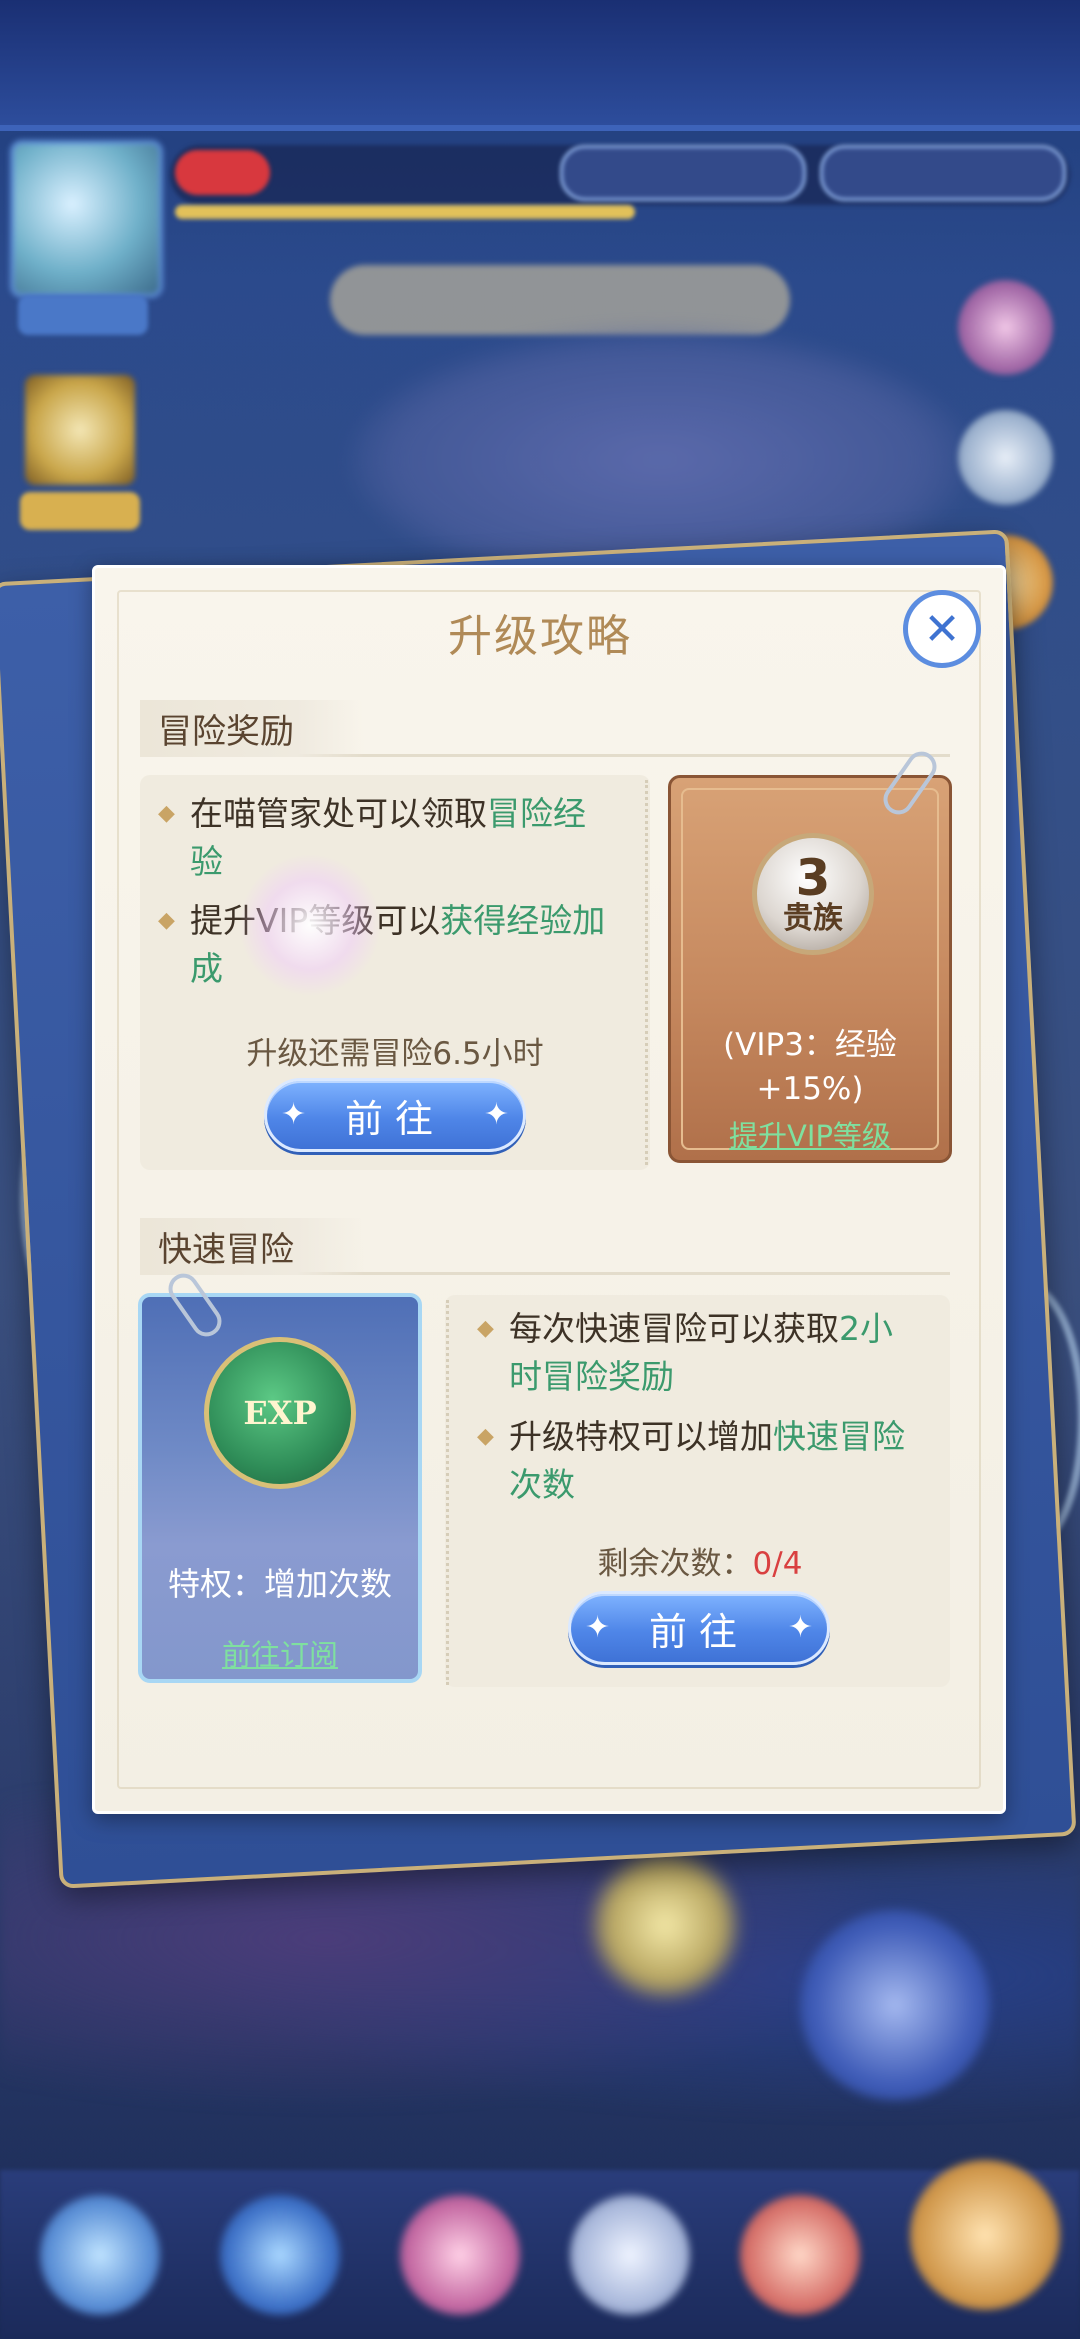  Describe the element at coordinates (338, 813) in the screenshot. I see `bullet-text: 在喵管家处可以领取` at that location.